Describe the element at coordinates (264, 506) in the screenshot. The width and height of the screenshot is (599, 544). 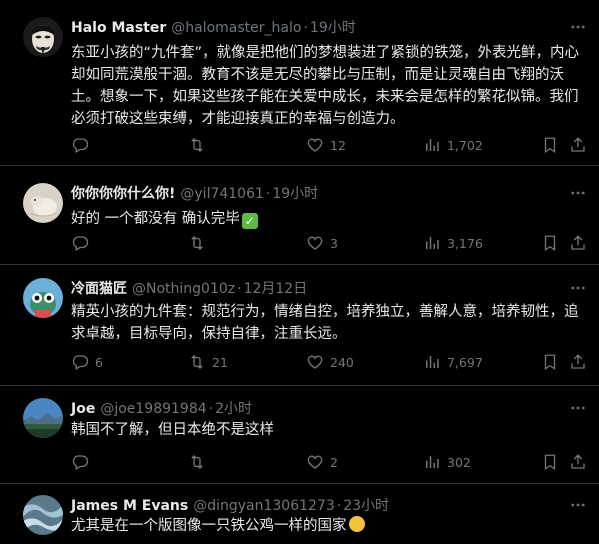
I see `handle: @dingyan13061273` at that location.